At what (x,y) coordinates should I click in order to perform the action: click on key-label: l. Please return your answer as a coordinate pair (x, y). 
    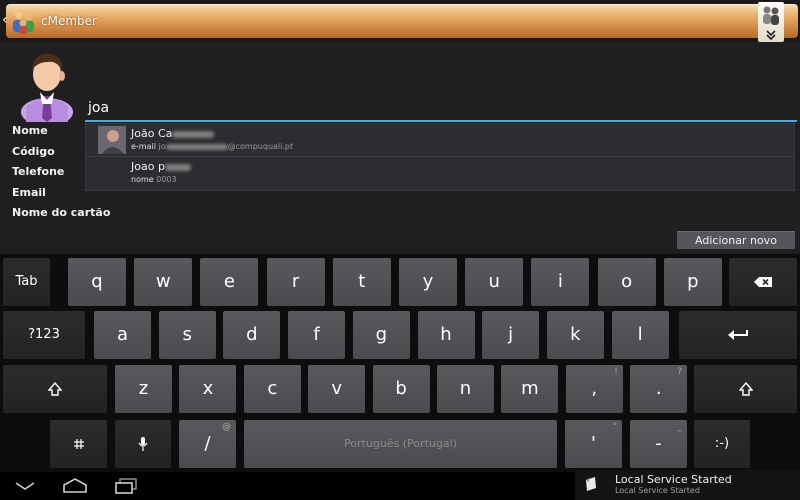
    Looking at the image, I should click on (640, 334).